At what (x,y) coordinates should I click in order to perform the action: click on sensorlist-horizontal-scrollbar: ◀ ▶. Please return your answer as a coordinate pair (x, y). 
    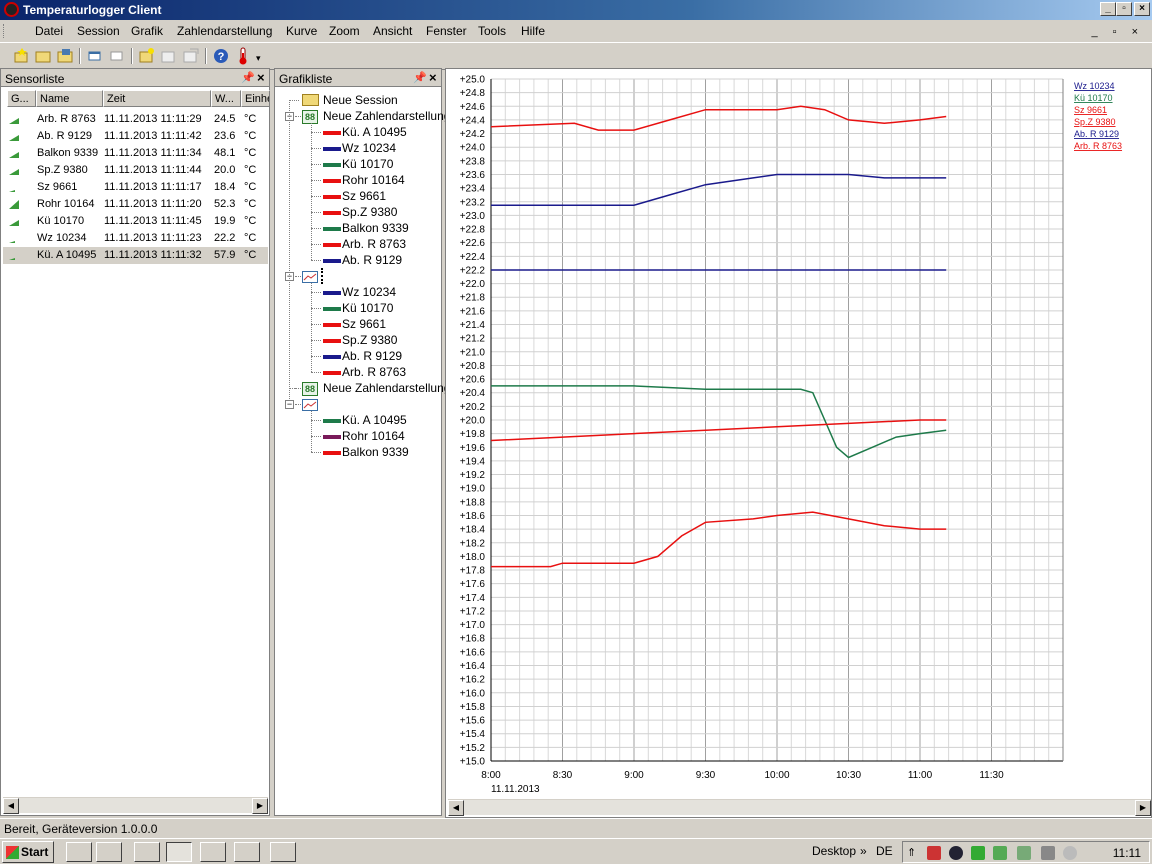
    Looking at the image, I should click on (135, 805).